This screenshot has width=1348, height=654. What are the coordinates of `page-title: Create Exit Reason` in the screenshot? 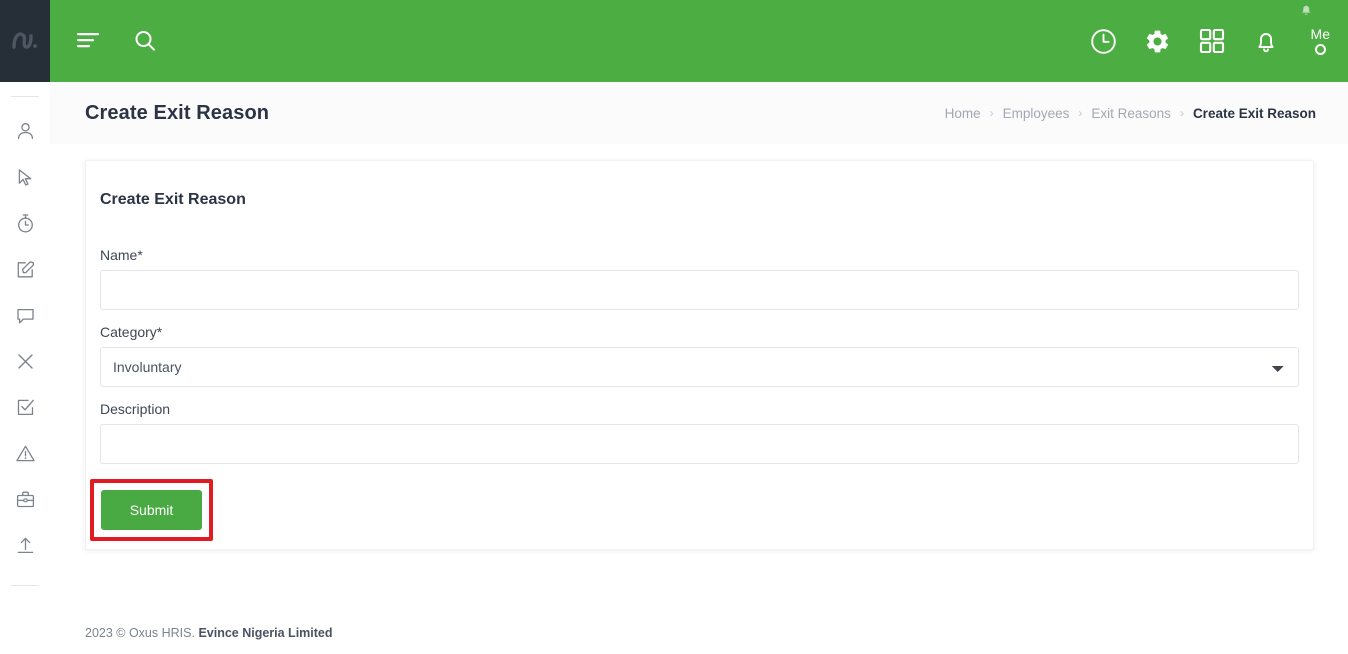 It's located at (177, 112).